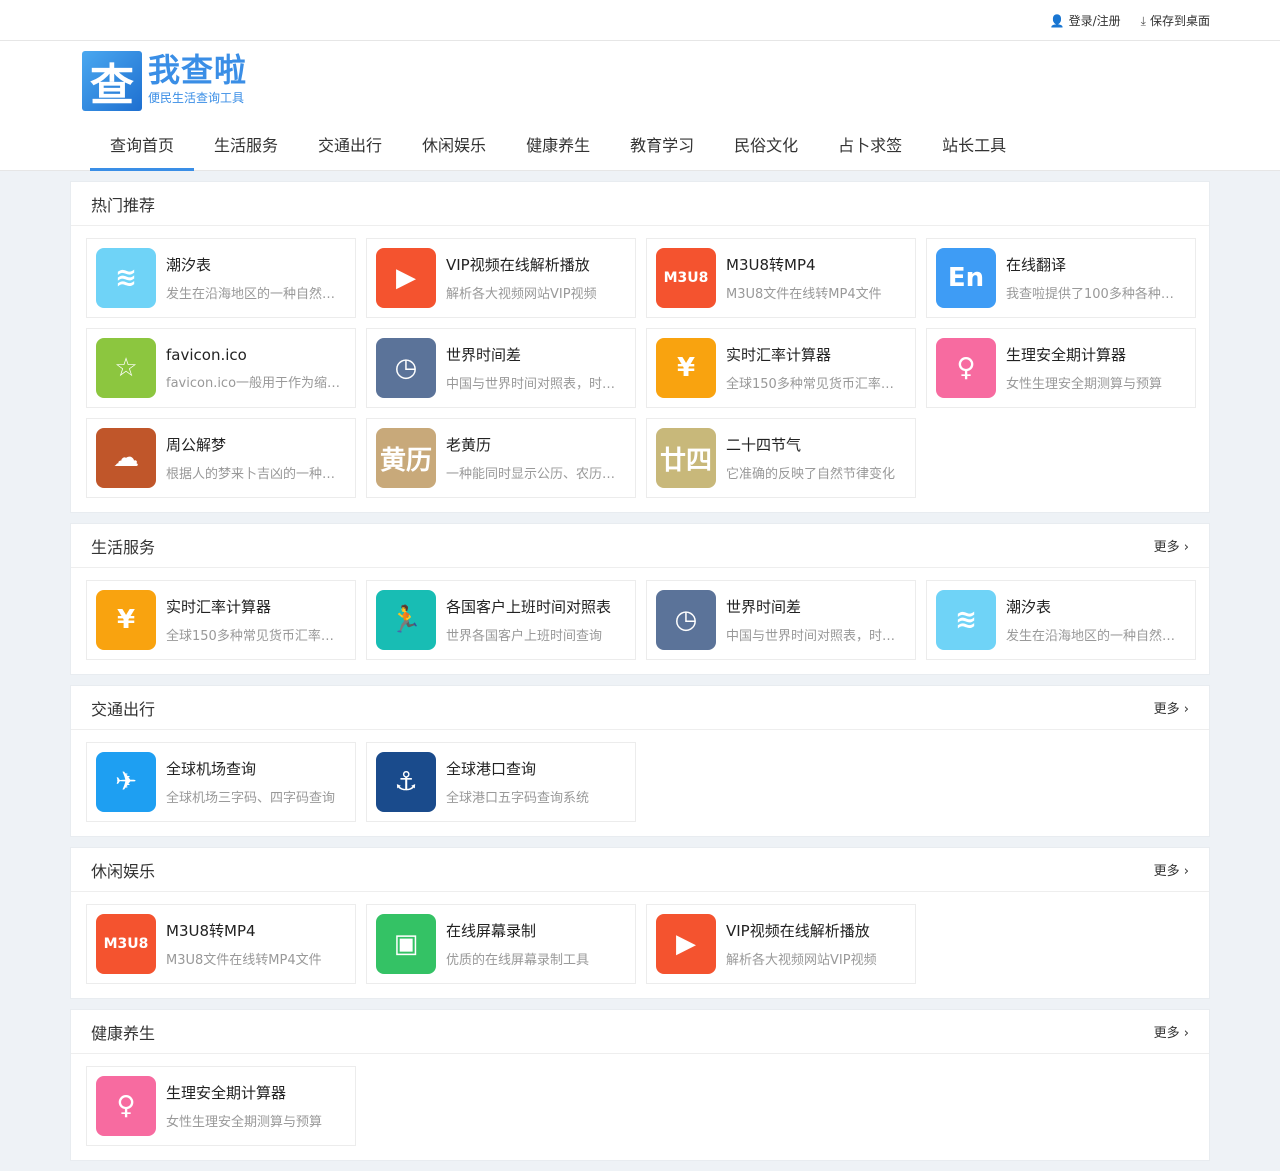  Describe the element at coordinates (406, 458) in the screenshot. I see `almanac-icon: 黄历` at that location.